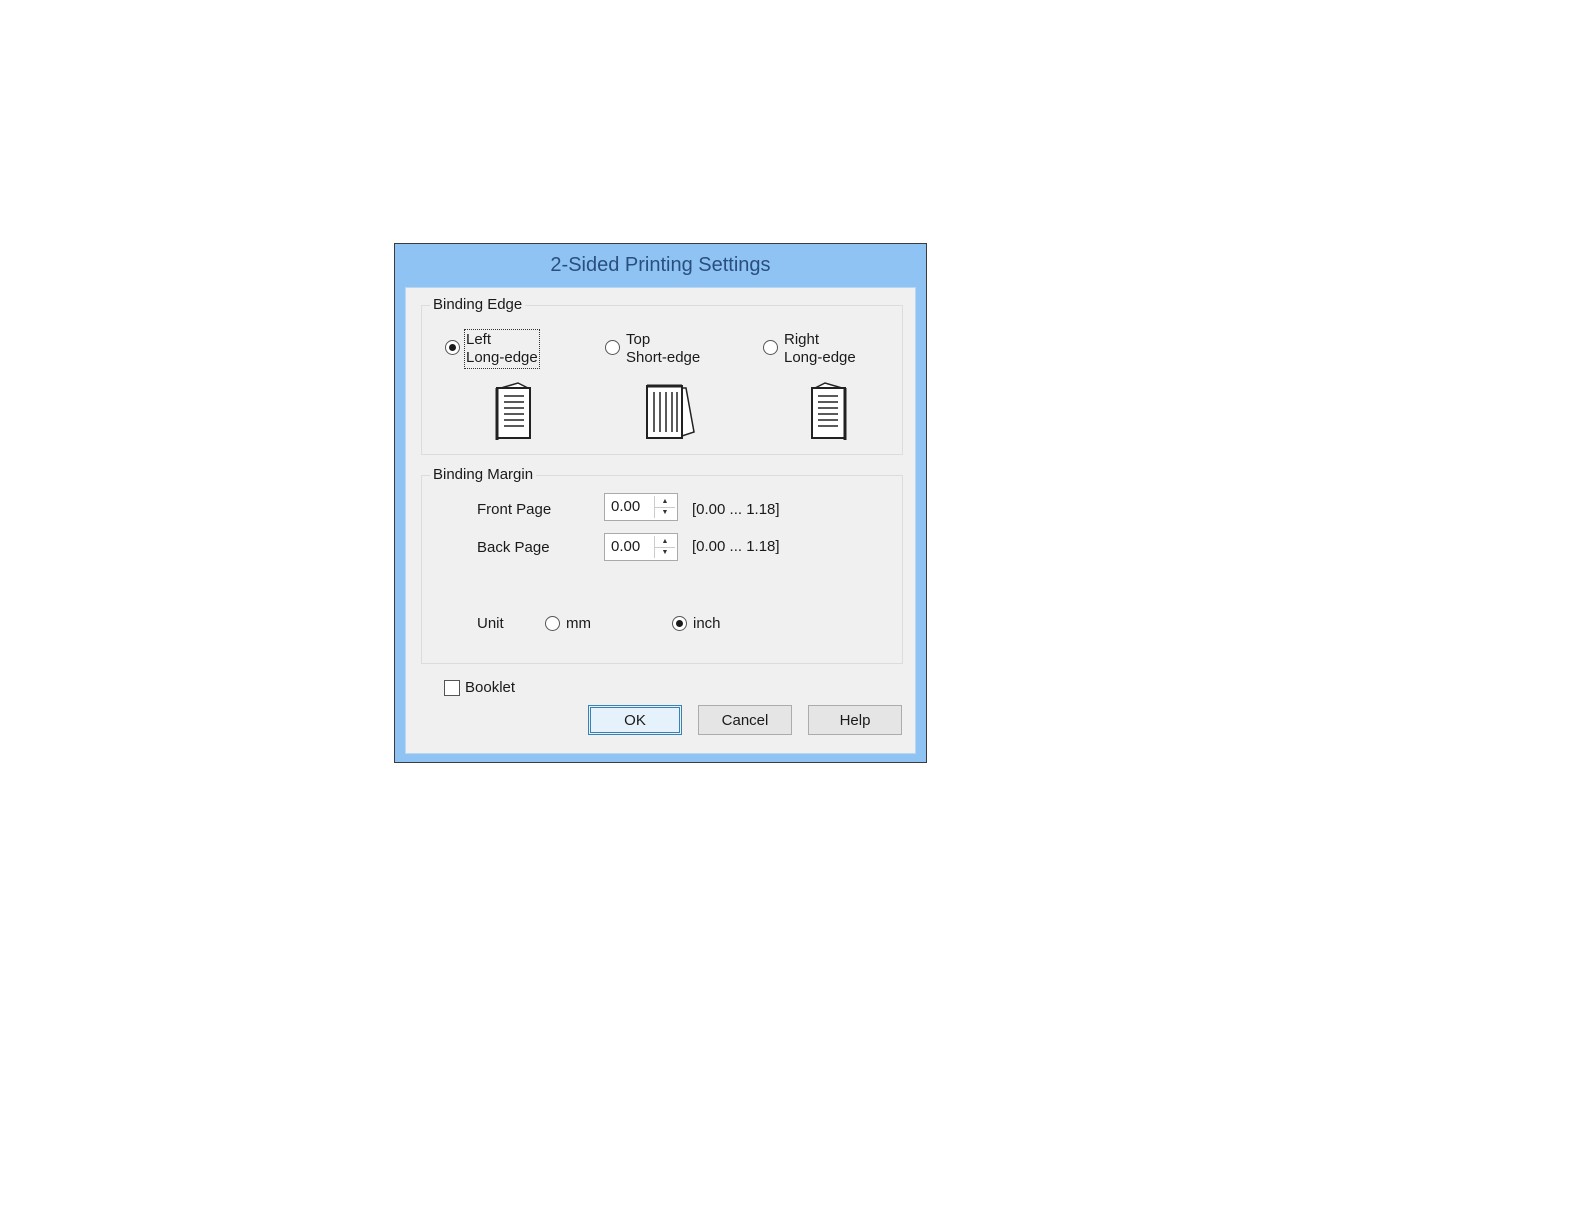 This screenshot has height=1224, width=1584. What do you see at coordinates (829, 411) in the screenshot?
I see `right-bound-document-icon` at bounding box center [829, 411].